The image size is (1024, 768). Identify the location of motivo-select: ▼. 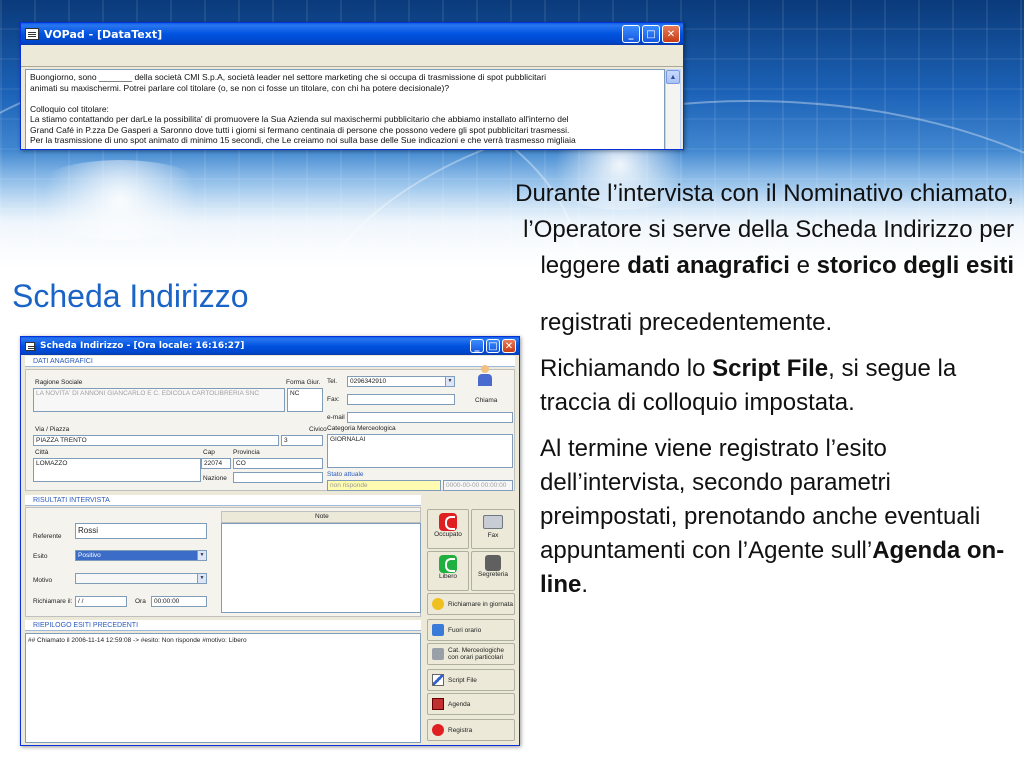
(141, 578).